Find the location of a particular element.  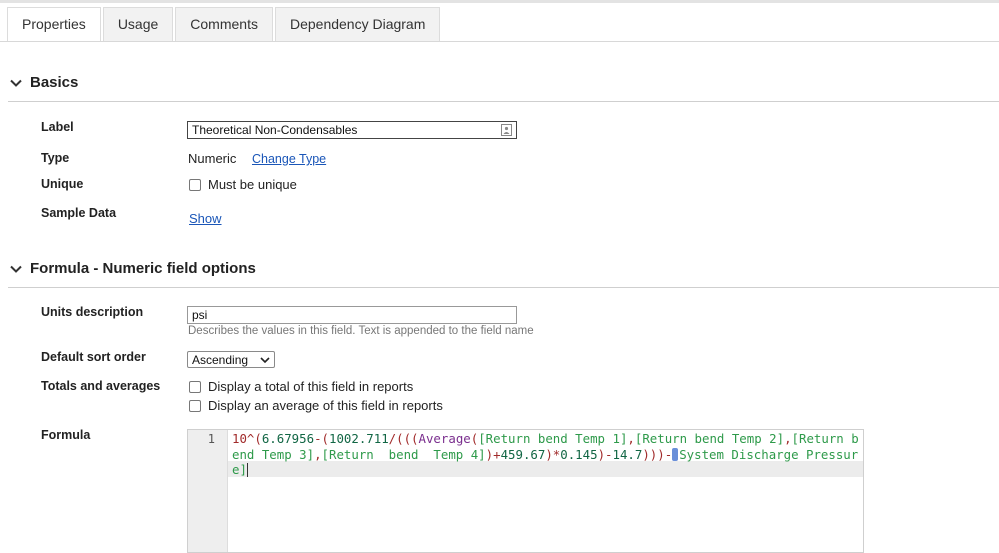

formula-token: )+ is located at coordinates (493, 454).